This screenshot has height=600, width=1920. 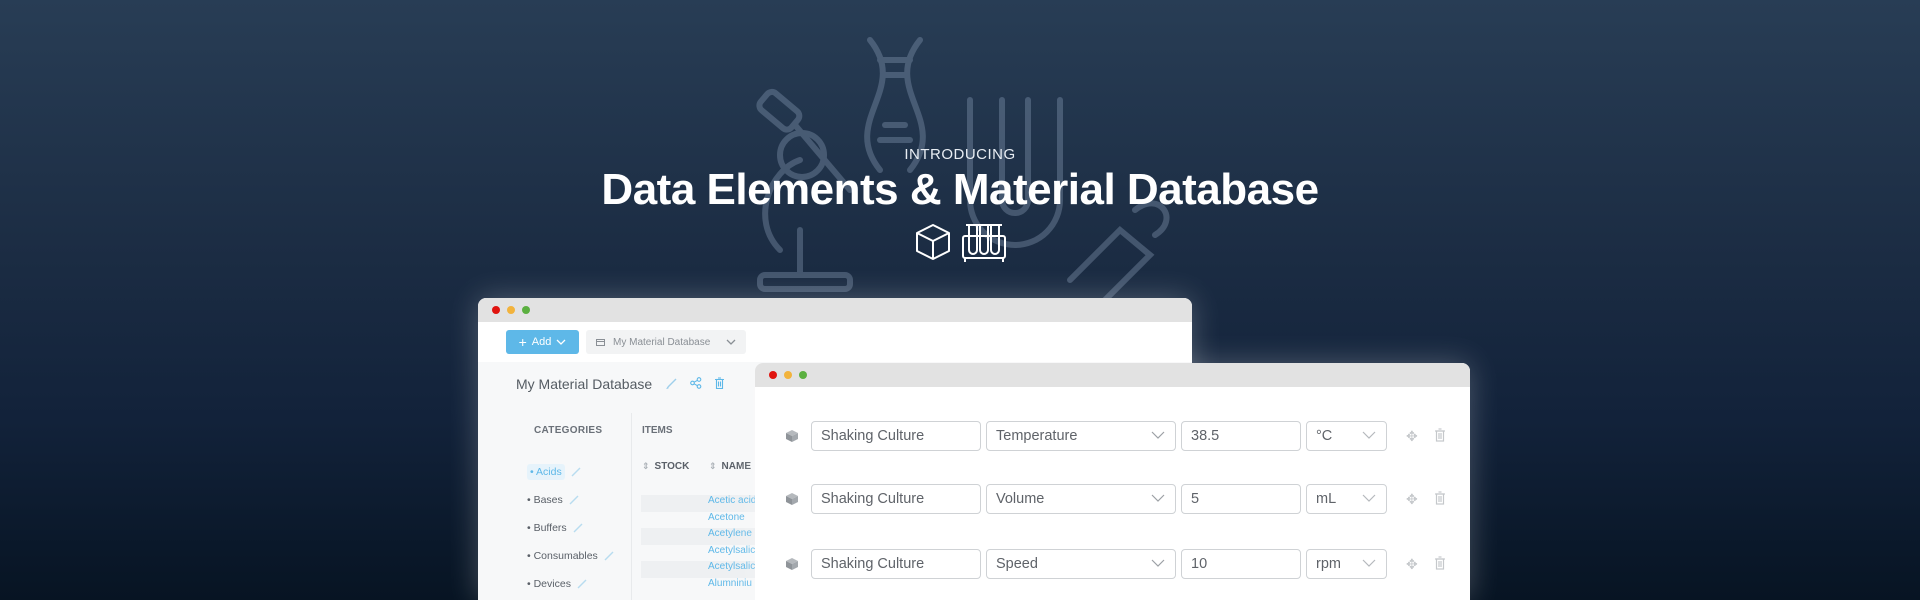 I want to click on hero-eyebrow: INTRODUCING, so click(x=960, y=154).